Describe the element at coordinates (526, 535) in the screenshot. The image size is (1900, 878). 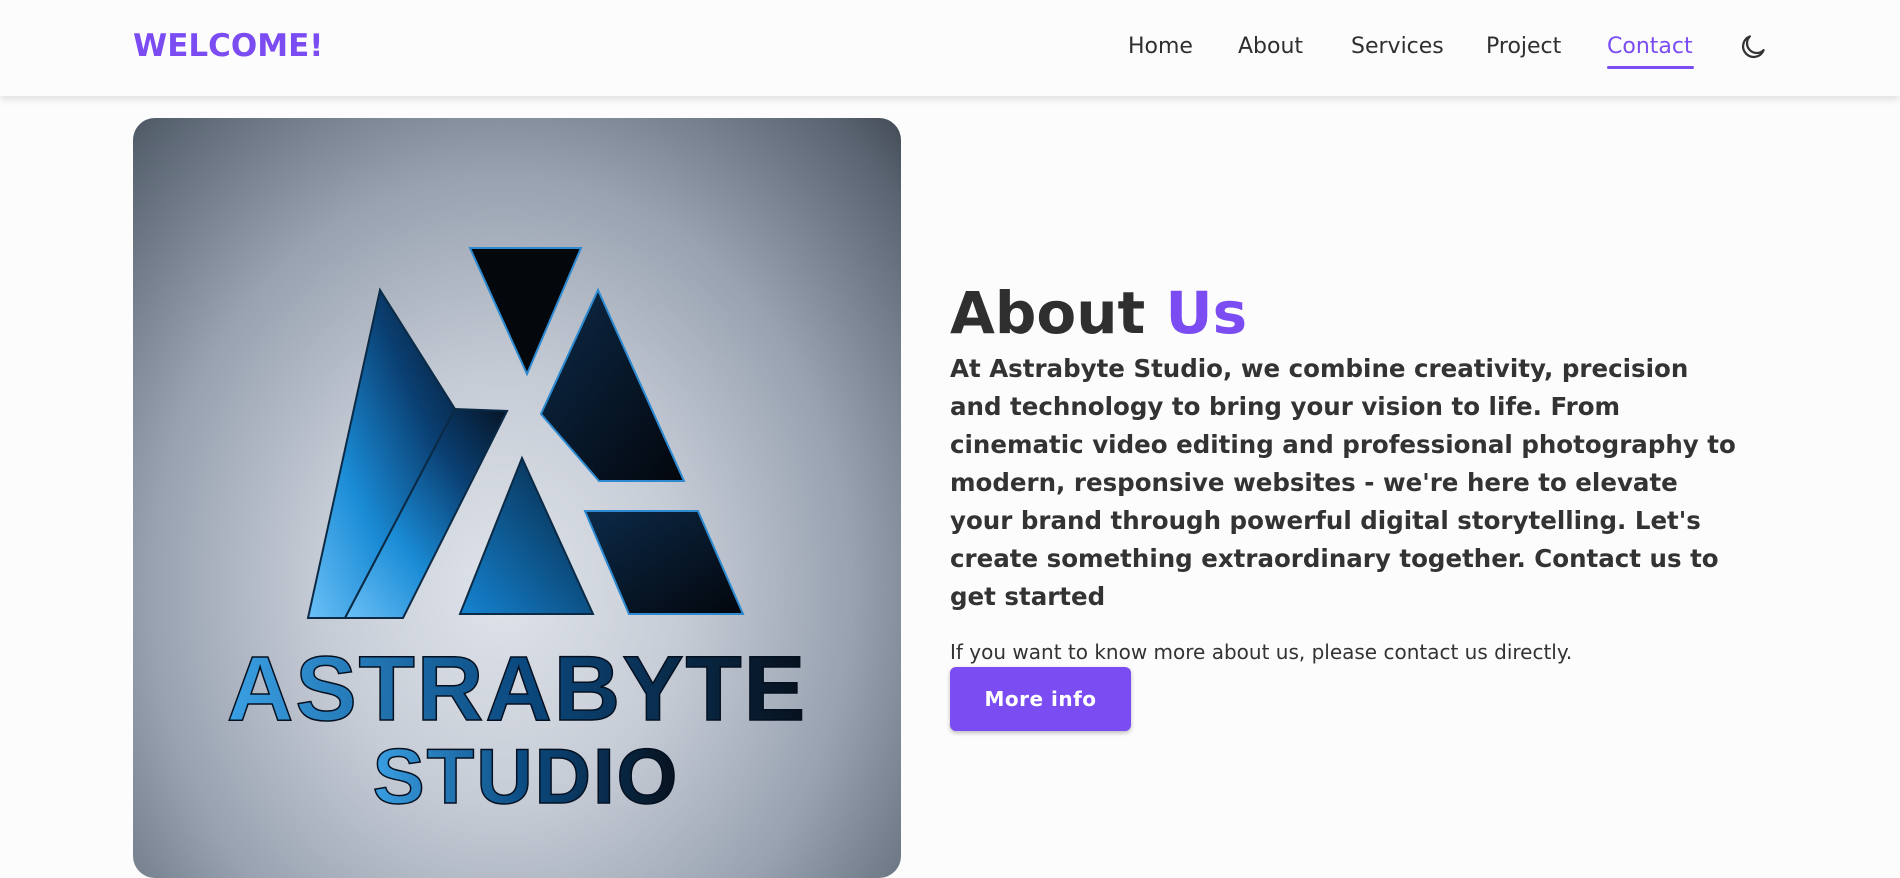
I see `logo-shape-center` at that location.